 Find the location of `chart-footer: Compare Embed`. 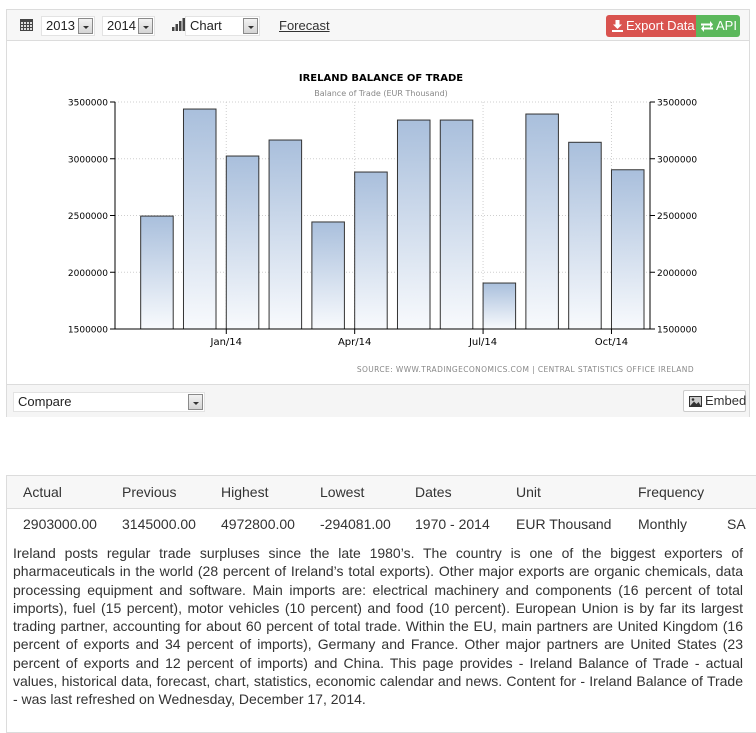

chart-footer: Compare Embed is located at coordinates (378, 400).